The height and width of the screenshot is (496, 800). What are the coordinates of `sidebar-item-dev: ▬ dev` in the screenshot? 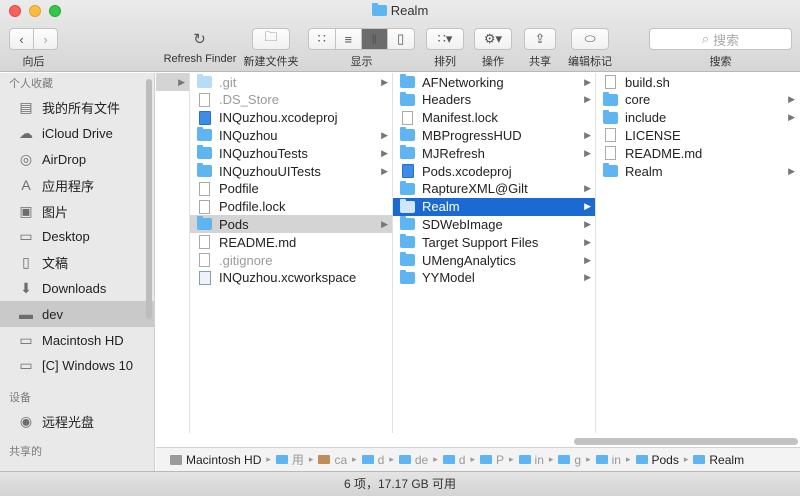 It's located at (77, 314).